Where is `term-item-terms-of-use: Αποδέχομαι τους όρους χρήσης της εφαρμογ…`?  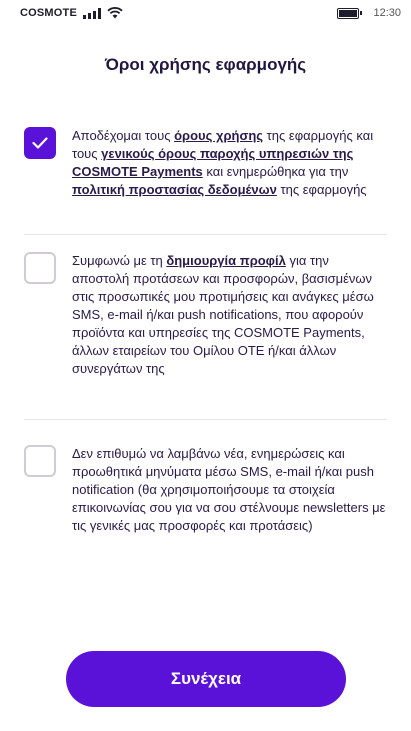
term-item-terms-of-use: Αποδέχομαι τους όρους χρήσης της εφαρμογ… is located at coordinates (205, 175).